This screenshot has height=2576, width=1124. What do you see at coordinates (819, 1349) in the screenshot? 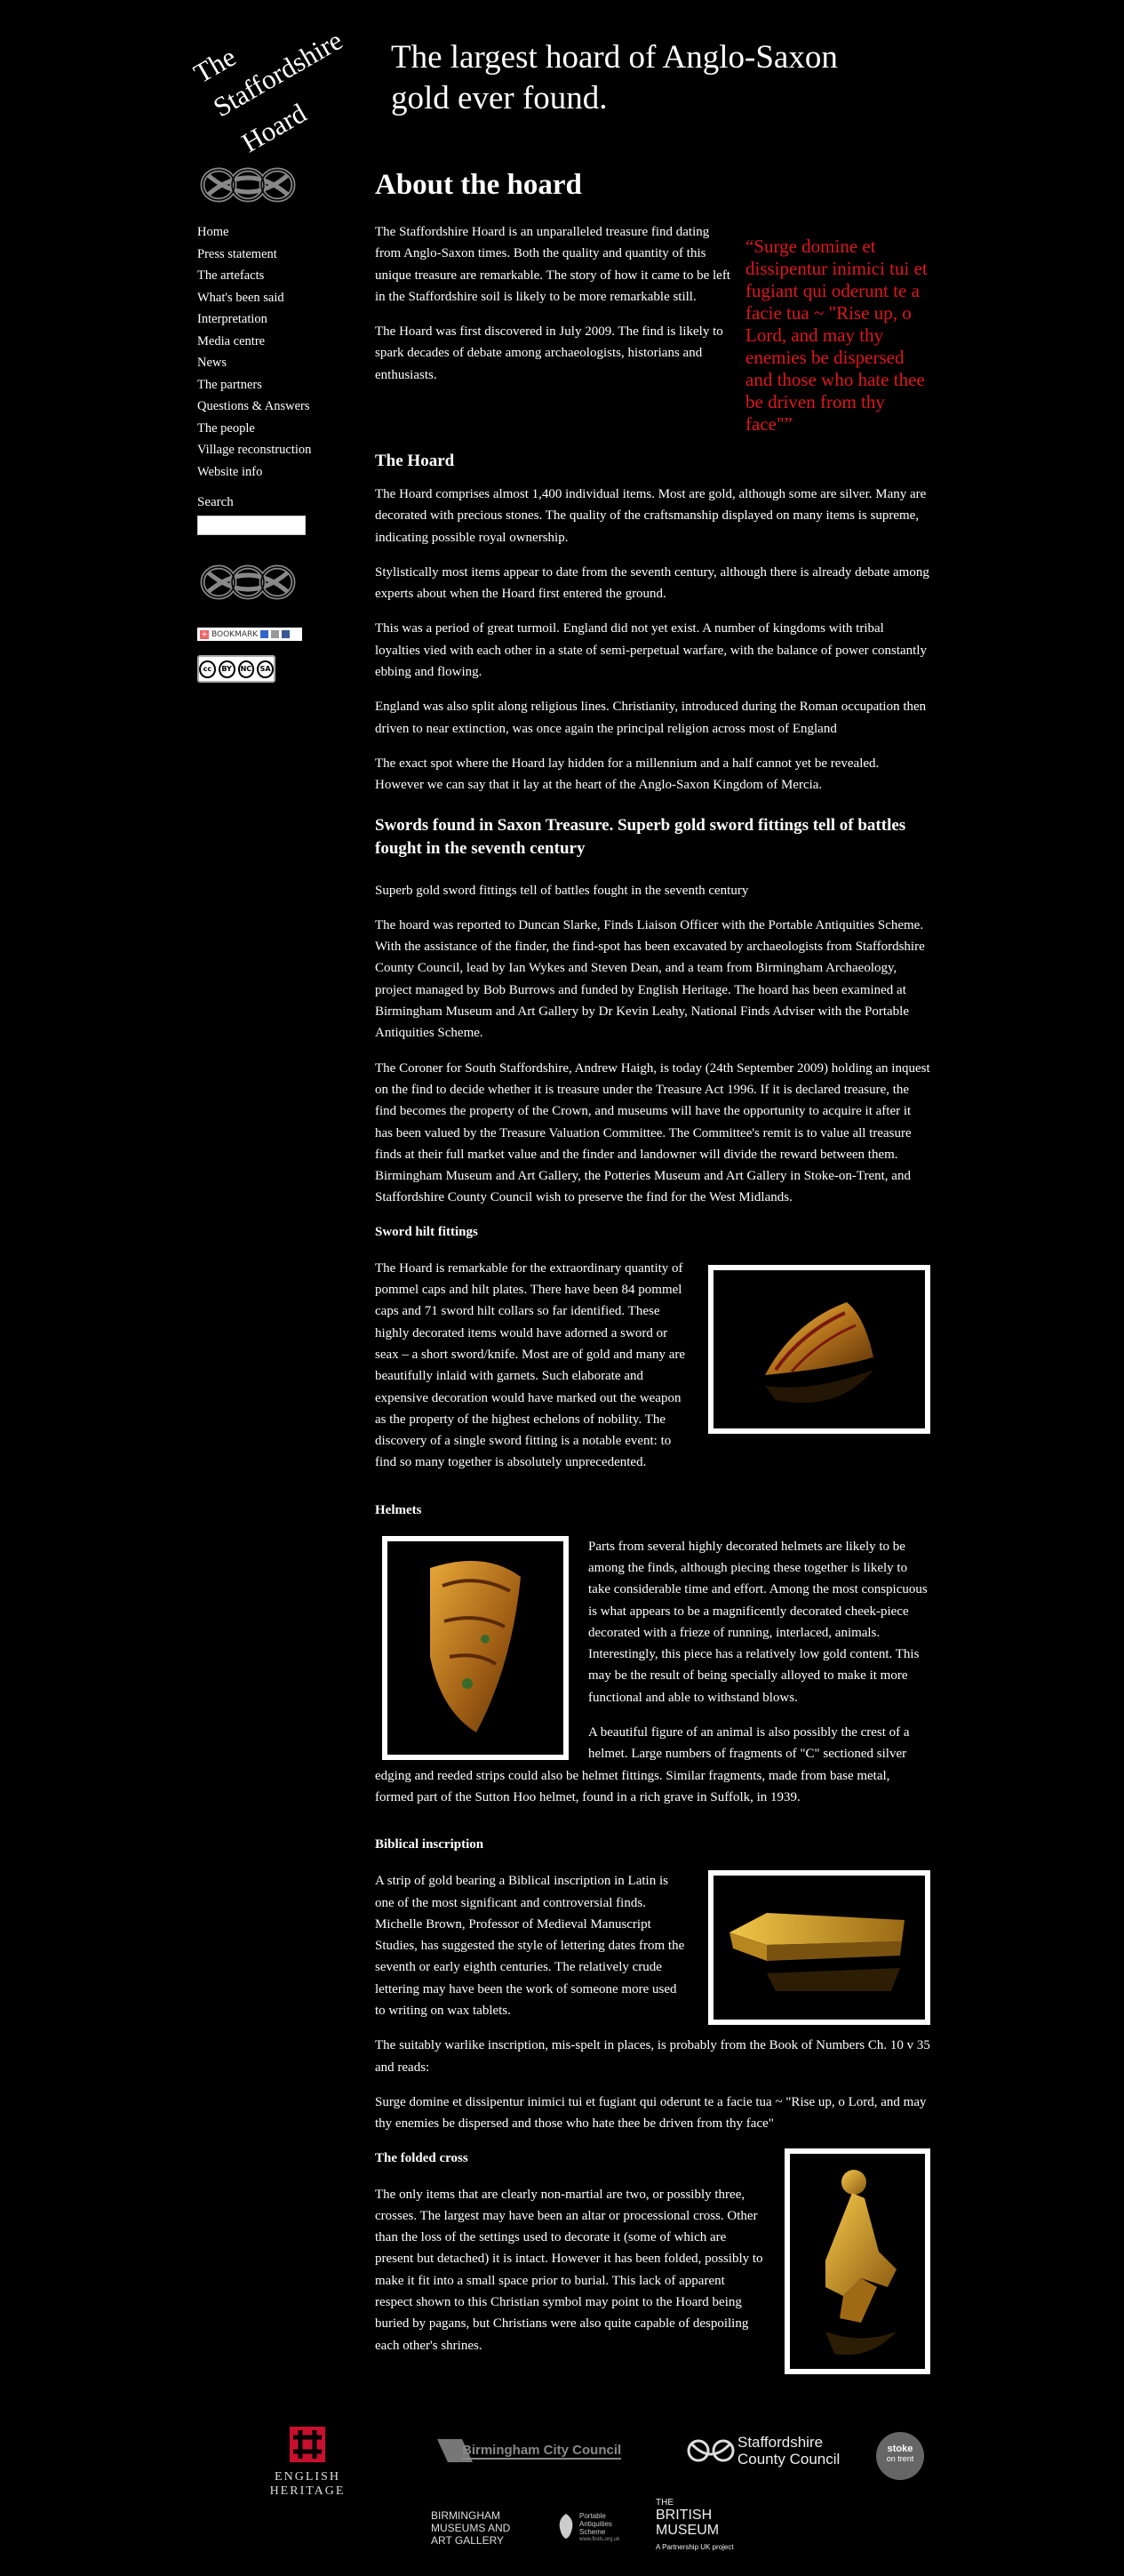
I see `pommel-cap-photo` at bounding box center [819, 1349].